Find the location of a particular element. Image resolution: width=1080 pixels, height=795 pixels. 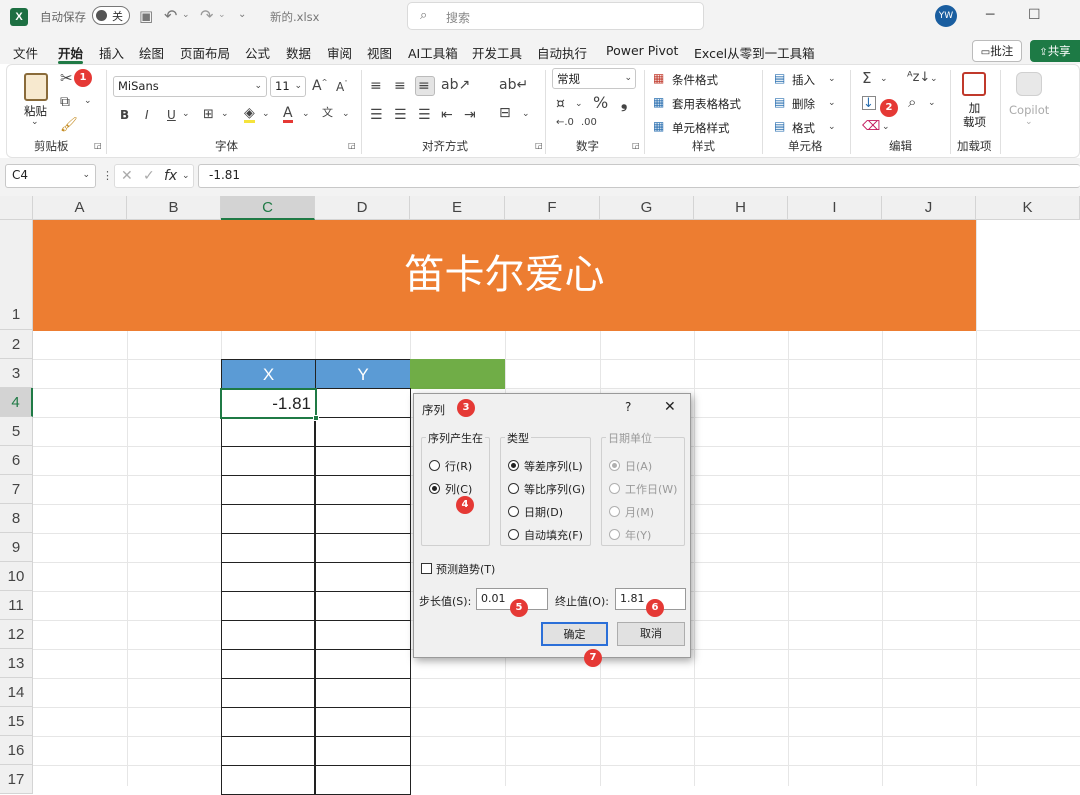

add-ins-icon is located at coordinates (974, 84).